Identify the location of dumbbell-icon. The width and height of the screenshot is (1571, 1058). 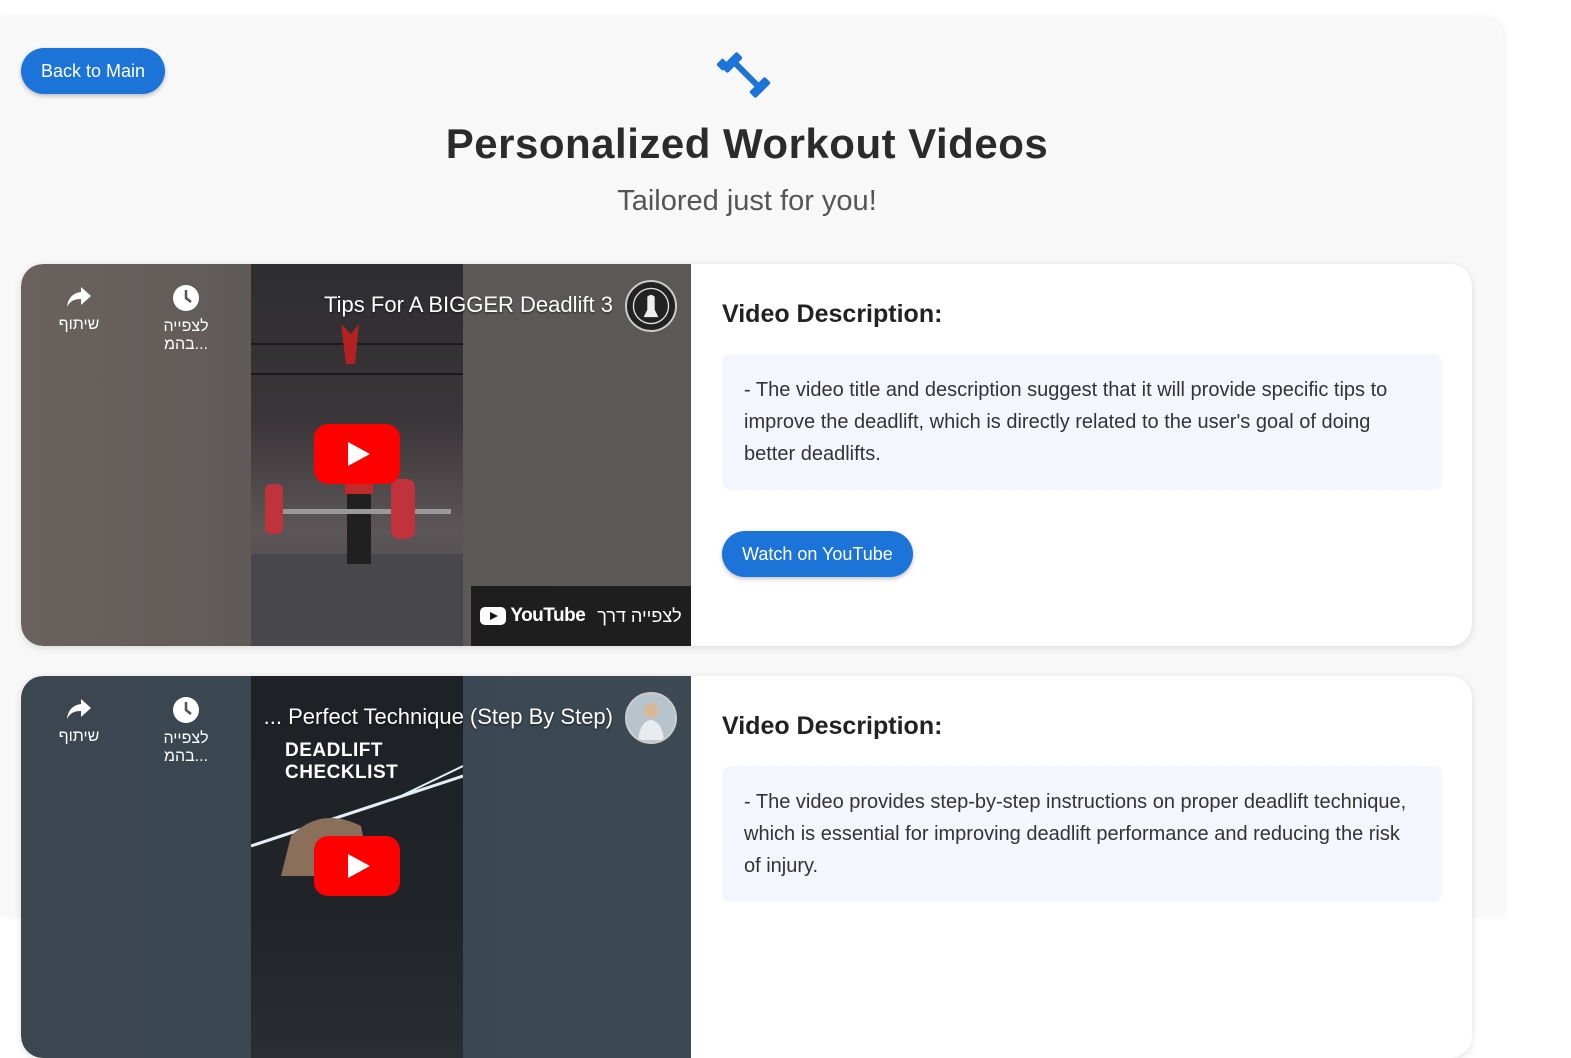
(744, 75).